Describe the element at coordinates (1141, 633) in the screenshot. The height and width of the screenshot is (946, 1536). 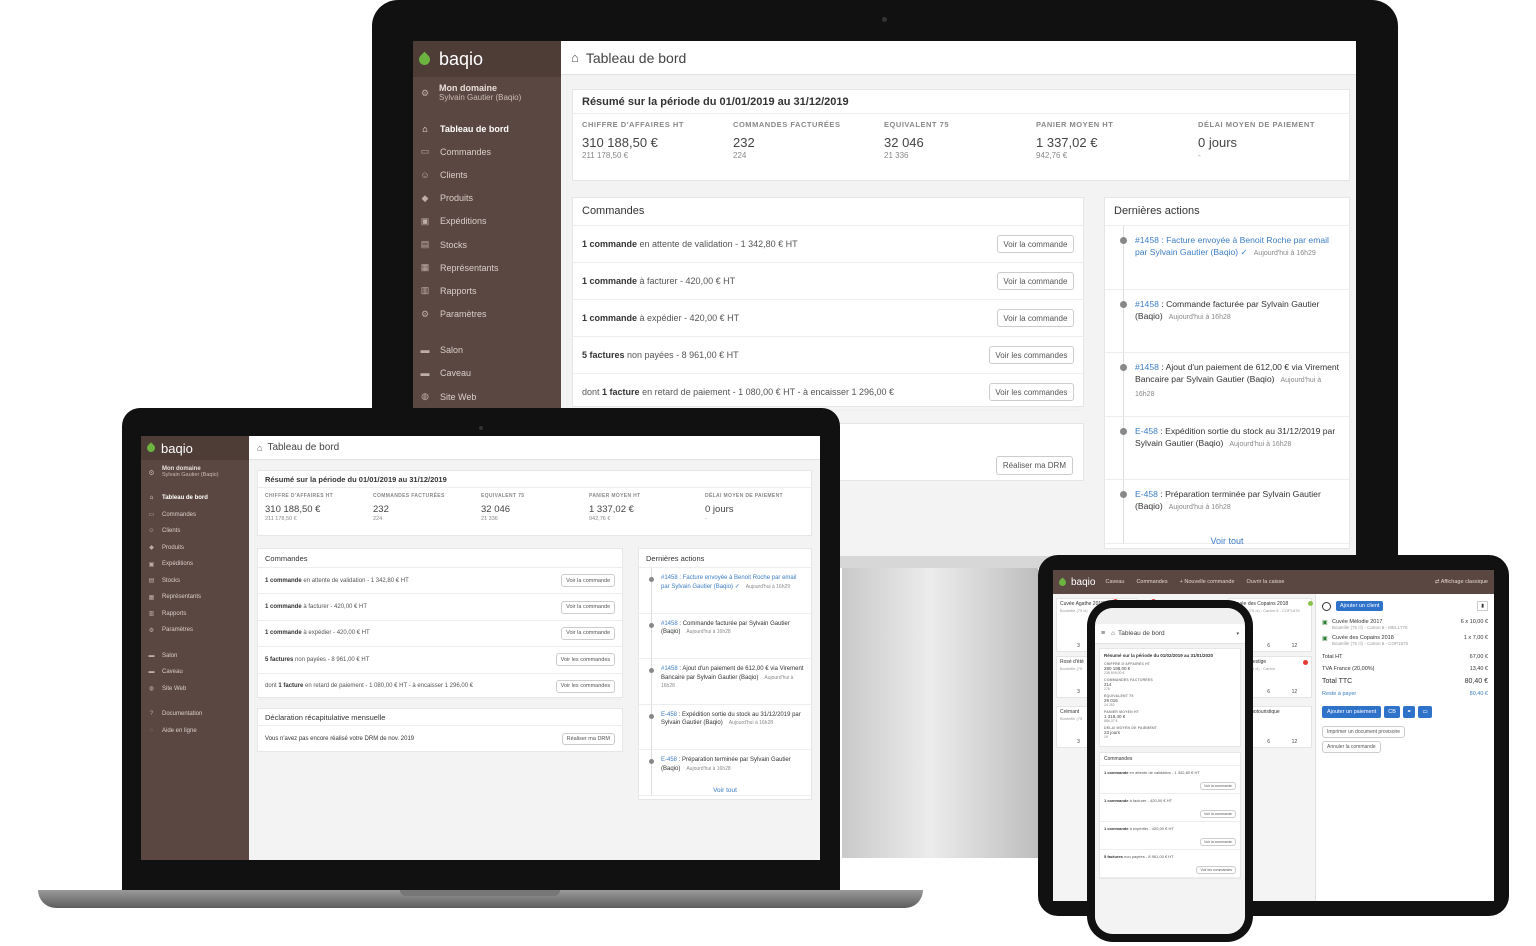
I see `page-title: Tableau de bord` at that location.